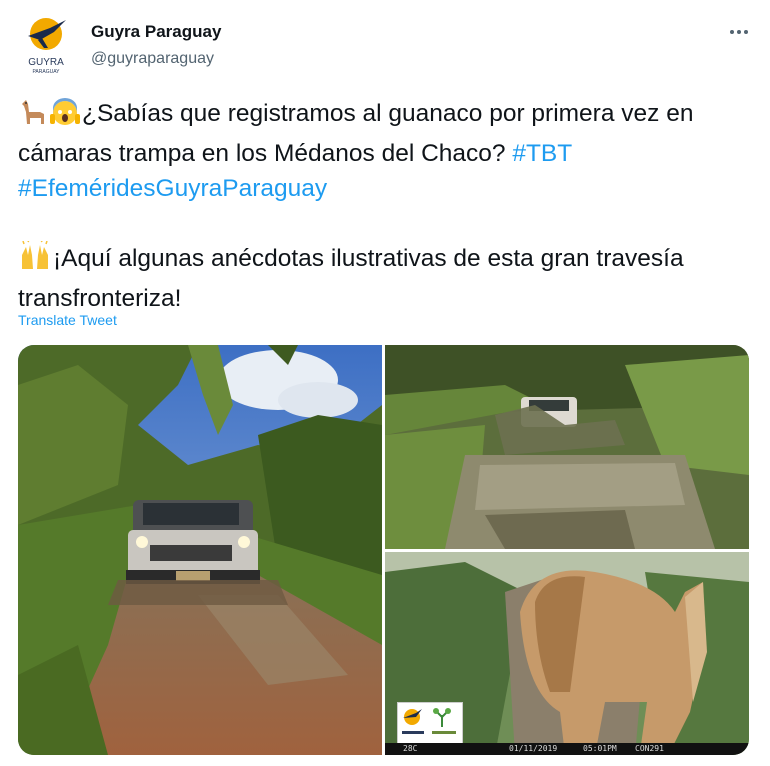 The image size is (770, 766). I want to click on guyra-logo-icon: GUYRA PARAGUAY, so click(47, 46).